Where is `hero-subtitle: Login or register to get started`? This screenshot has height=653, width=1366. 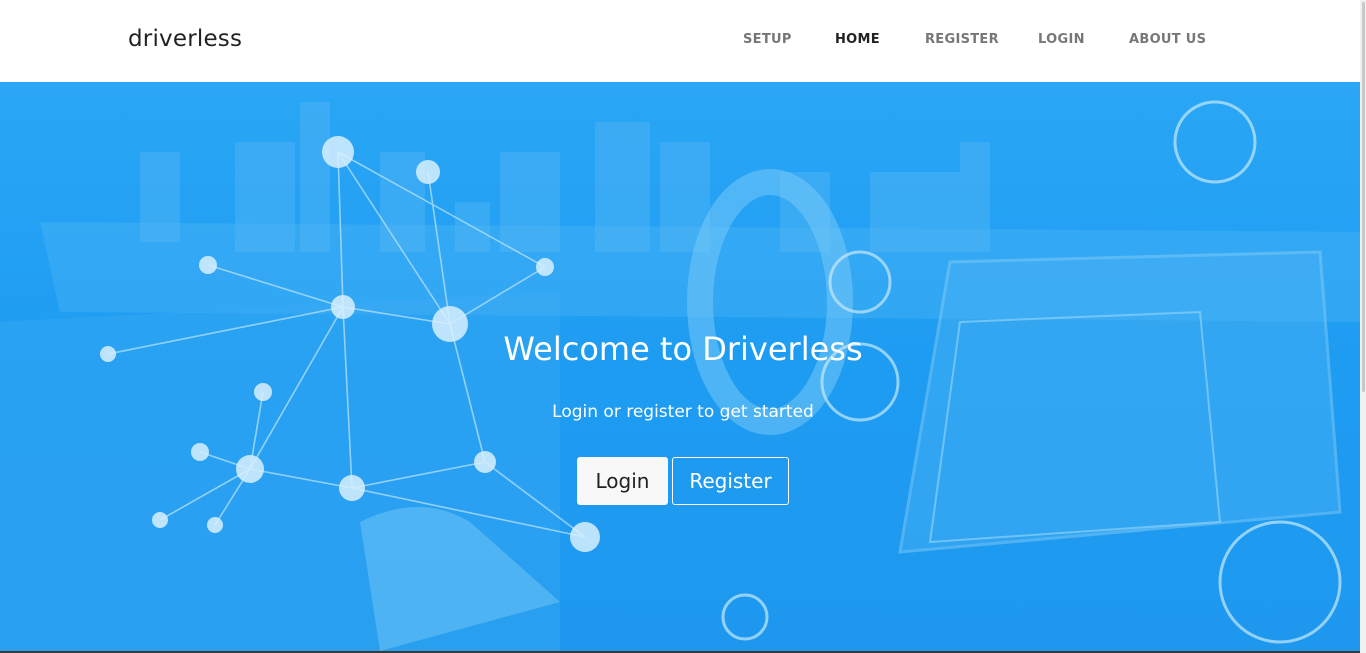
hero-subtitle: Login or register to get started is located at coordinates (683, 412).